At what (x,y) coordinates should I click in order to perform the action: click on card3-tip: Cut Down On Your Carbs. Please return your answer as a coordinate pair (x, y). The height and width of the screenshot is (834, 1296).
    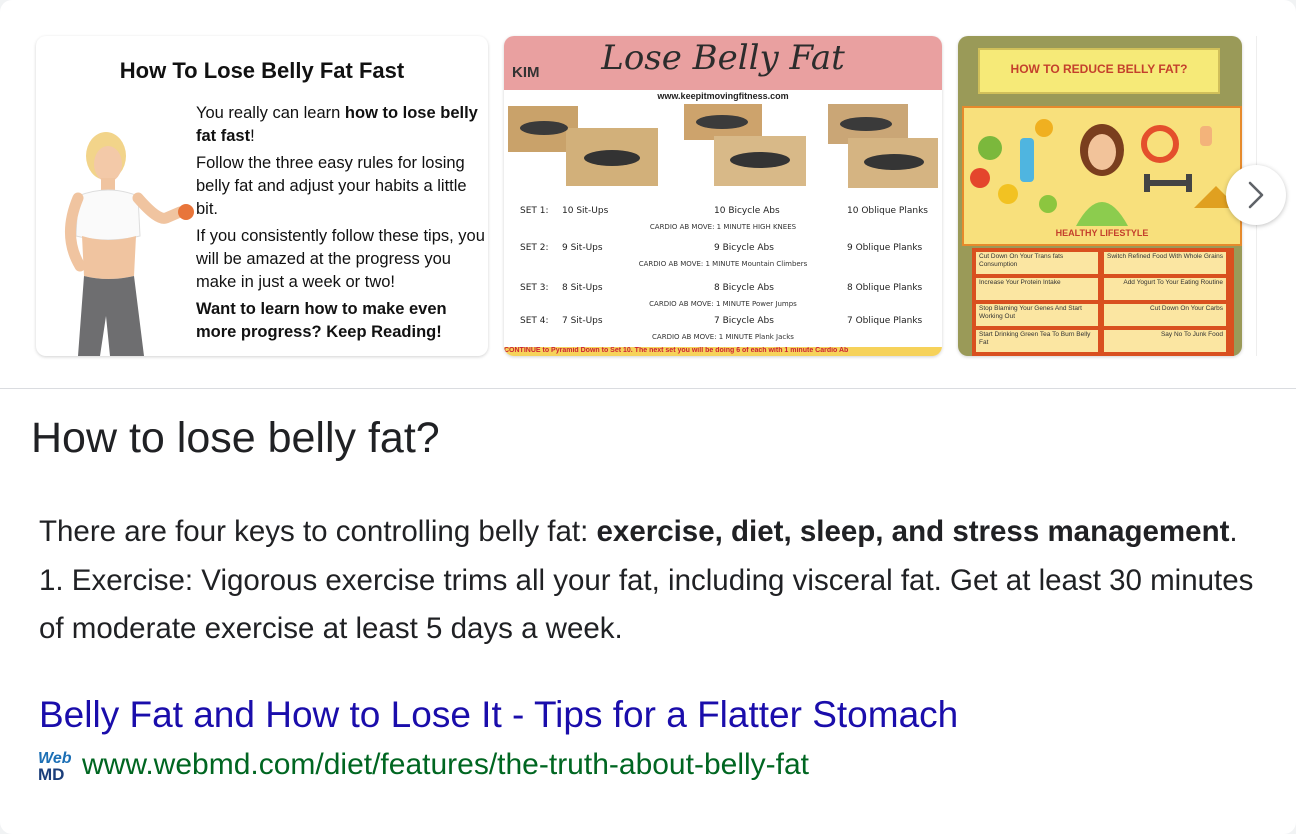
    Looking at the image, I should click on (1165, 315).